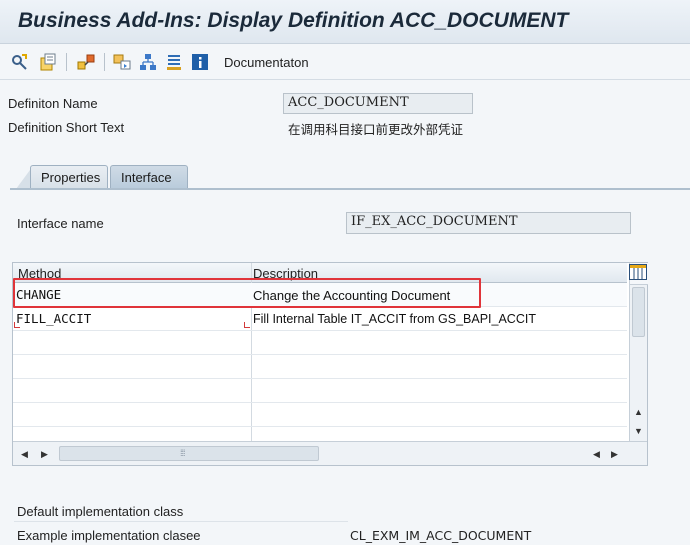  What do you see at coordinates (109, 535) in the screenshot?
I see `example-impl-class-label: Example implementation clasee` at bounding box center [109, 535].